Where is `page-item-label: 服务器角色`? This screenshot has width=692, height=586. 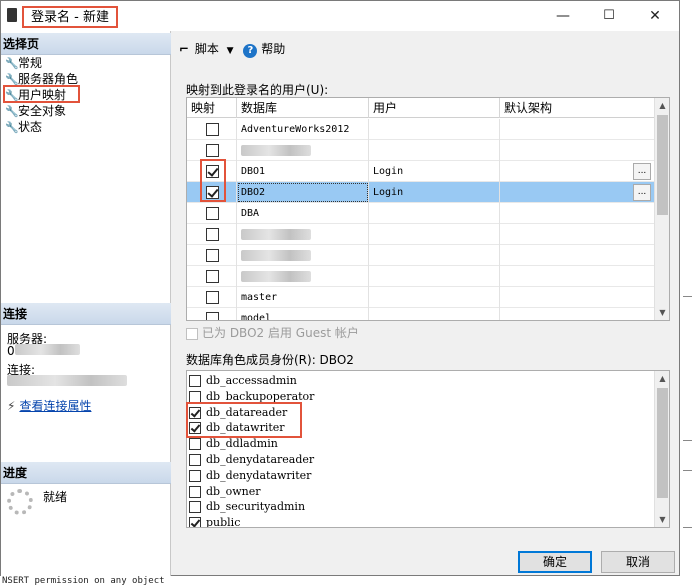
page-item-label: 服务器角色 is located at coordinates (48, 79).